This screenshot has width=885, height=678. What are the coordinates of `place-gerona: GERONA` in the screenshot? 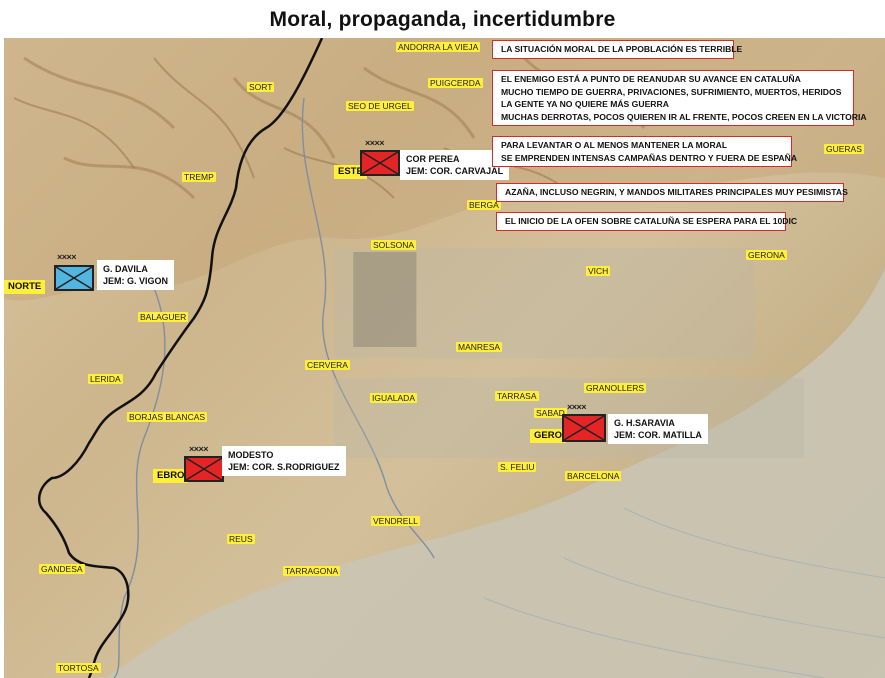 It's located at (766, 255).